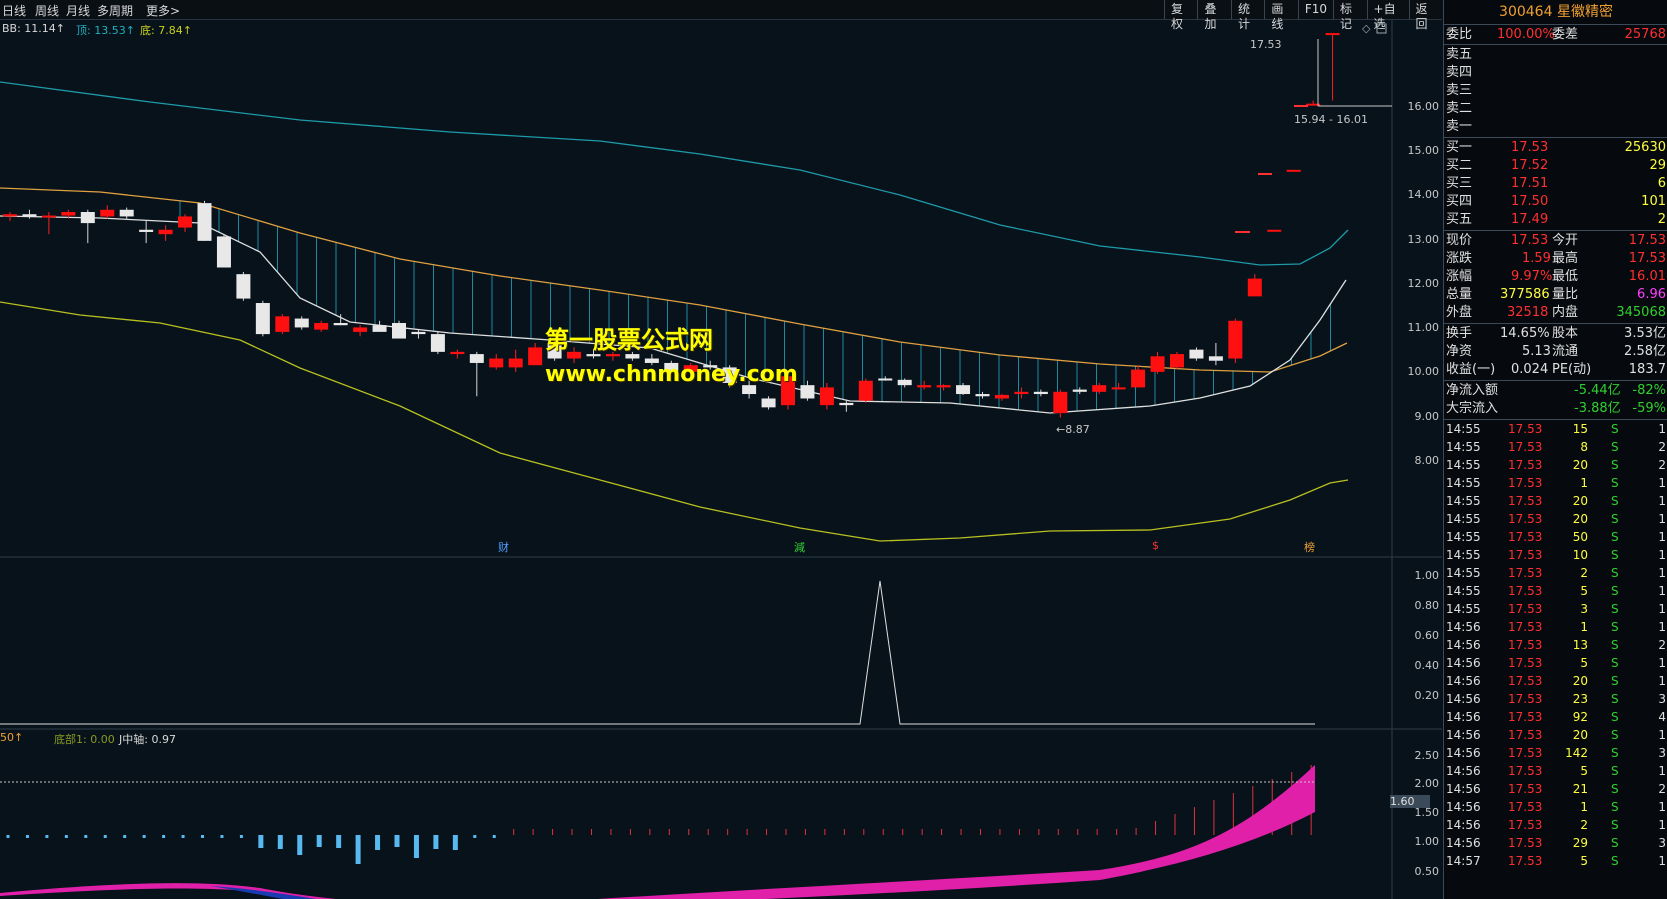 The width and height of the screenshot is (1667, 899). I want to click on sell-level-label: 卖四, so click(1459, 72).